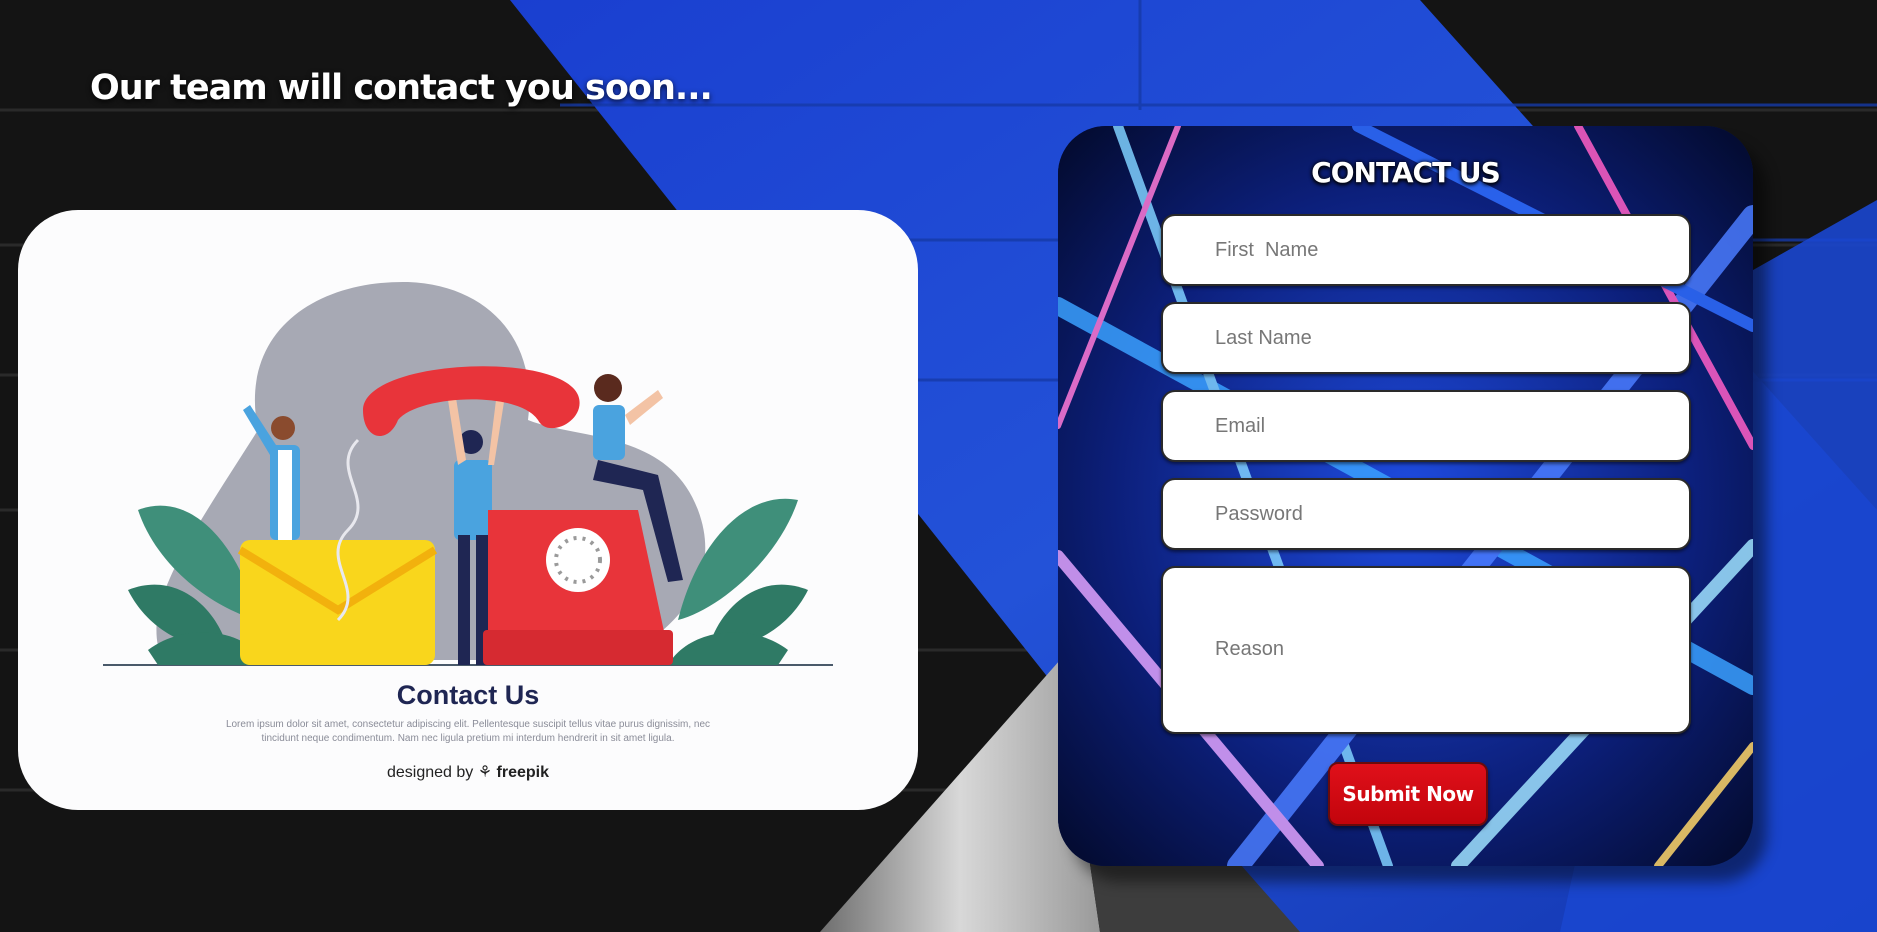 The image size is (1877, 932). I want to click on last-name-field, so click(1426, 338).